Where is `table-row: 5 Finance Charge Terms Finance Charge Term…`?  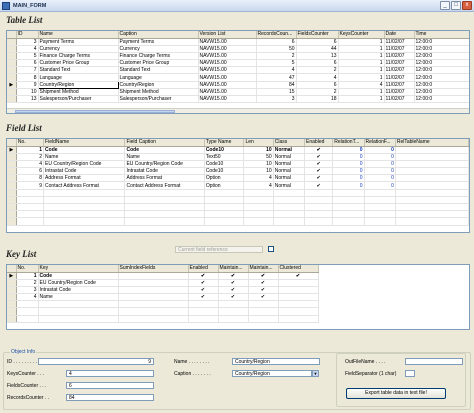
table-row: 5 Finance Charge Terms Finance Charge Term… is located at coordinates (238, 56).